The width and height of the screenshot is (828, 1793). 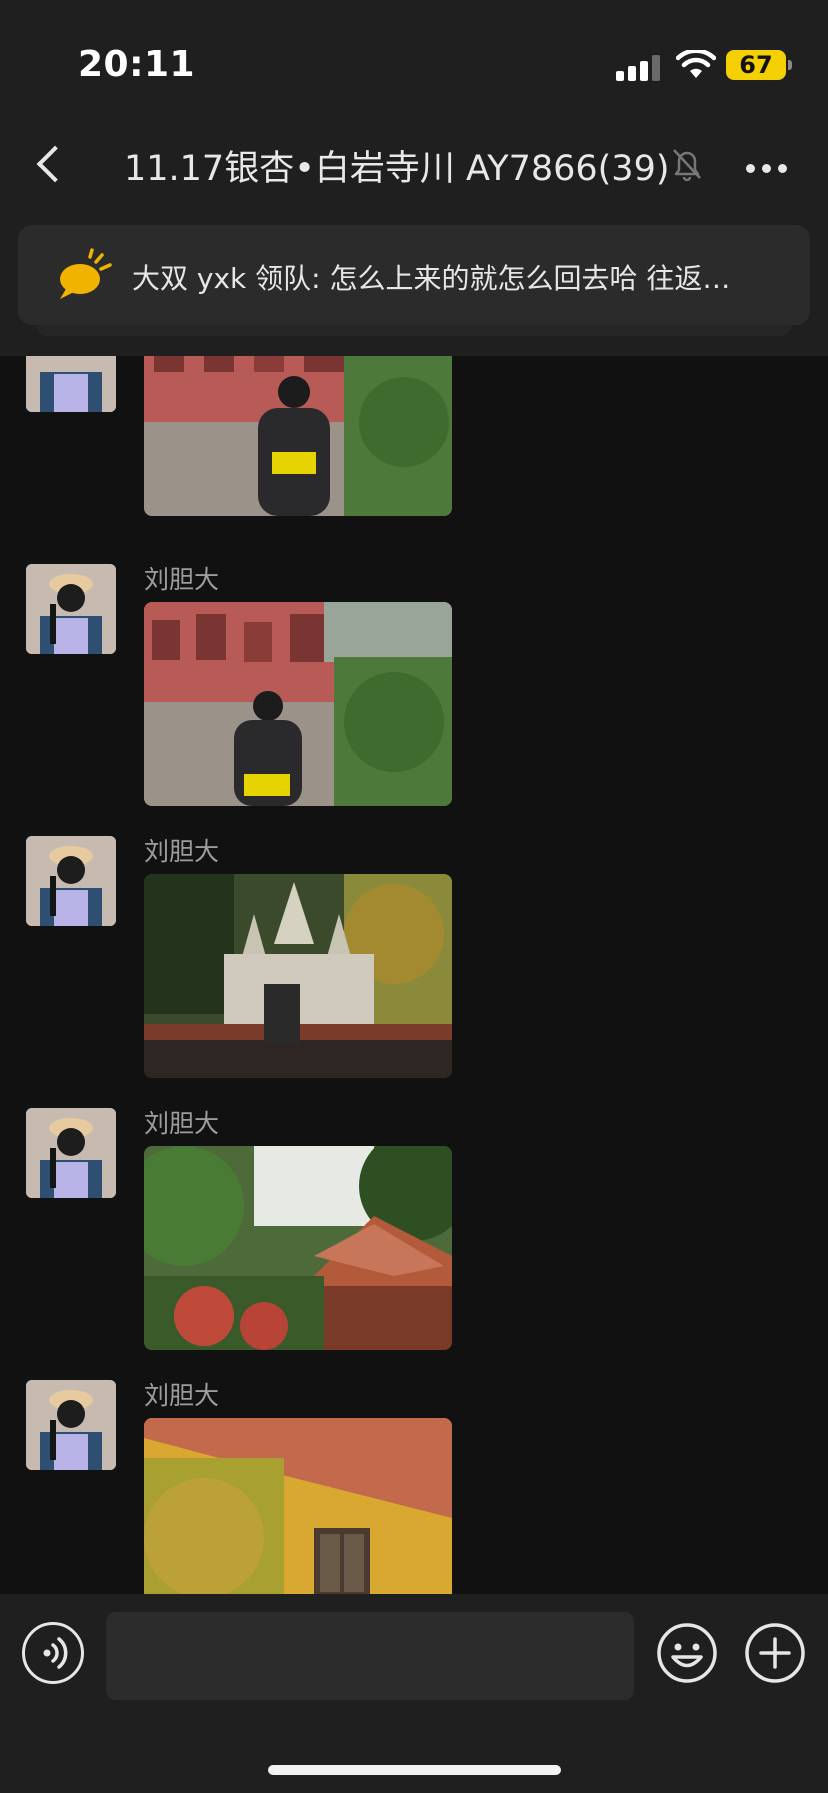 I want to click on announcement-bubble-icon, so click(x=86, y=273).